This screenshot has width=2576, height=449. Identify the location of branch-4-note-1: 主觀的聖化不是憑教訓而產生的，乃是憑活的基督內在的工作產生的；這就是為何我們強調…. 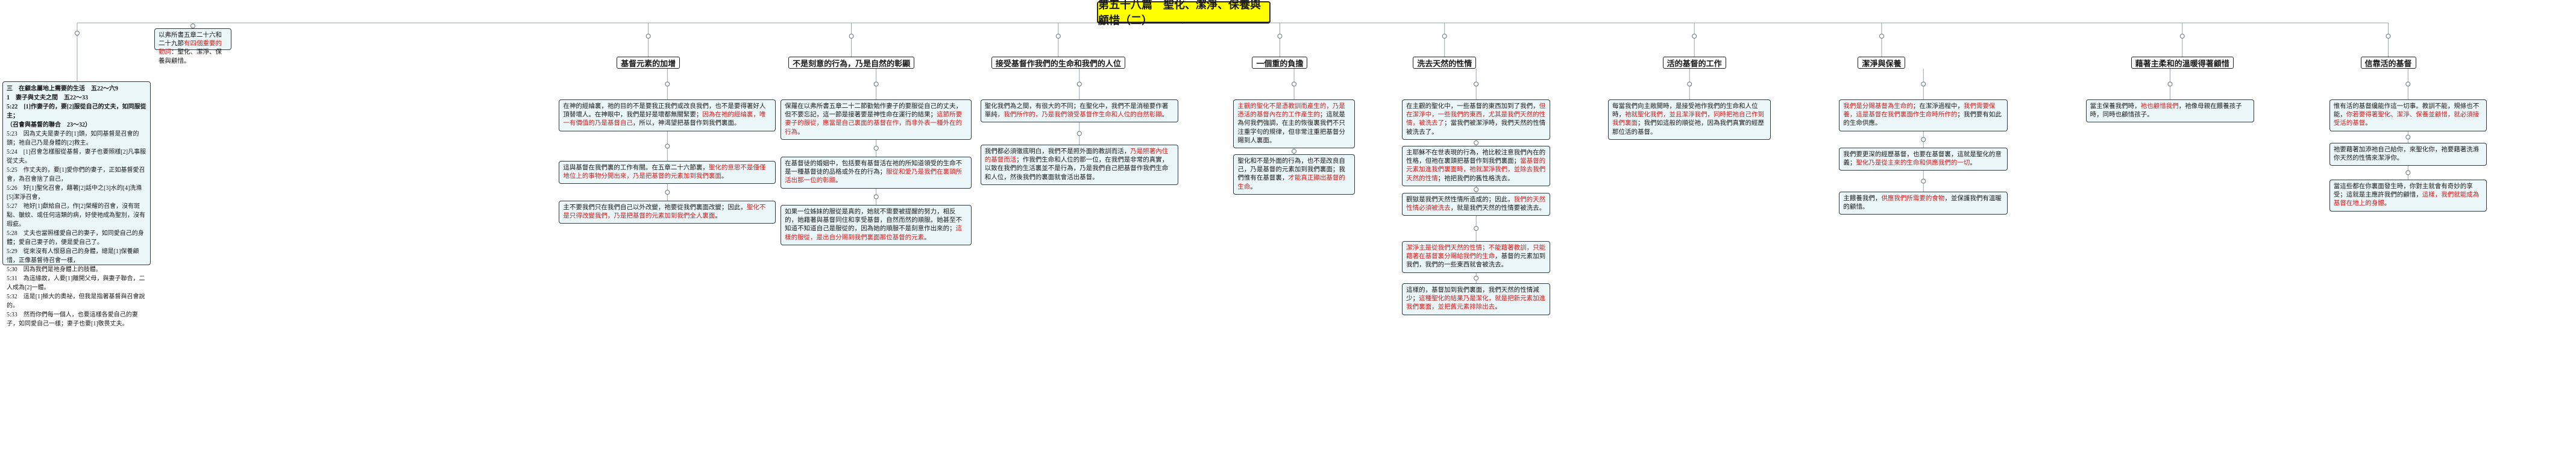
(1294, 124).